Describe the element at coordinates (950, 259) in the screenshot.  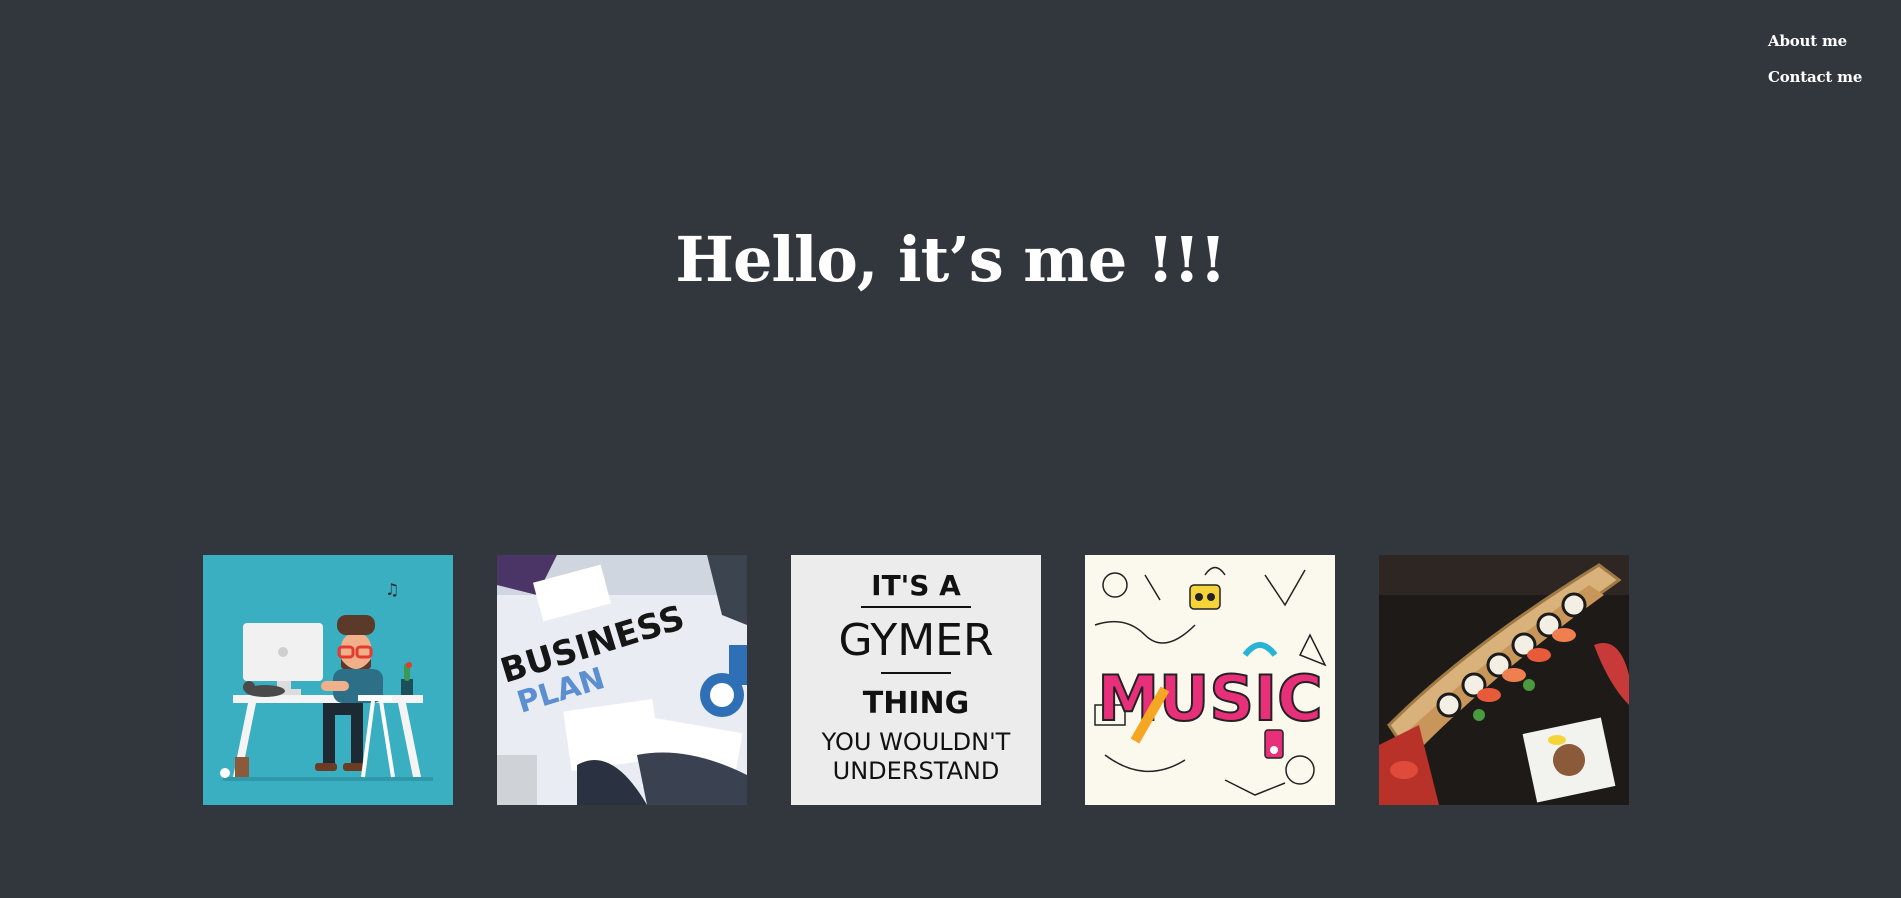
I see `hero-title: Hello, it’s me !!!` at that location.